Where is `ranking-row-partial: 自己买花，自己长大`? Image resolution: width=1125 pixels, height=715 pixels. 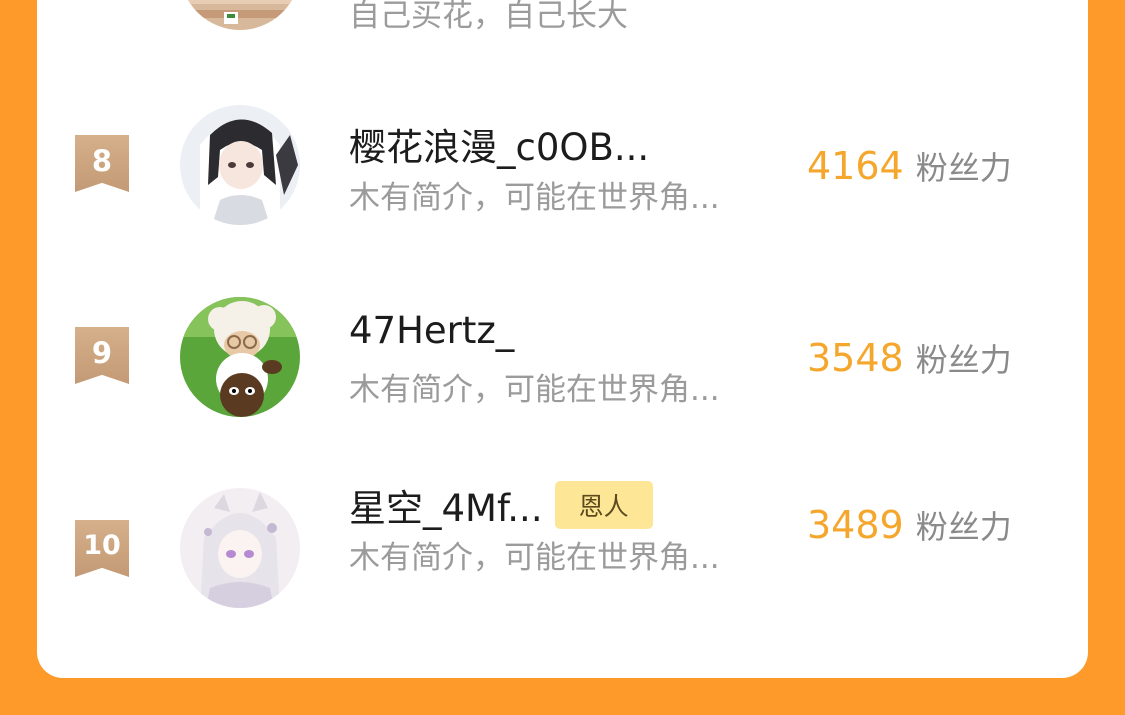 ranking-row-partial: 自己买花，自己长大 is located at coordinates (562, 17).